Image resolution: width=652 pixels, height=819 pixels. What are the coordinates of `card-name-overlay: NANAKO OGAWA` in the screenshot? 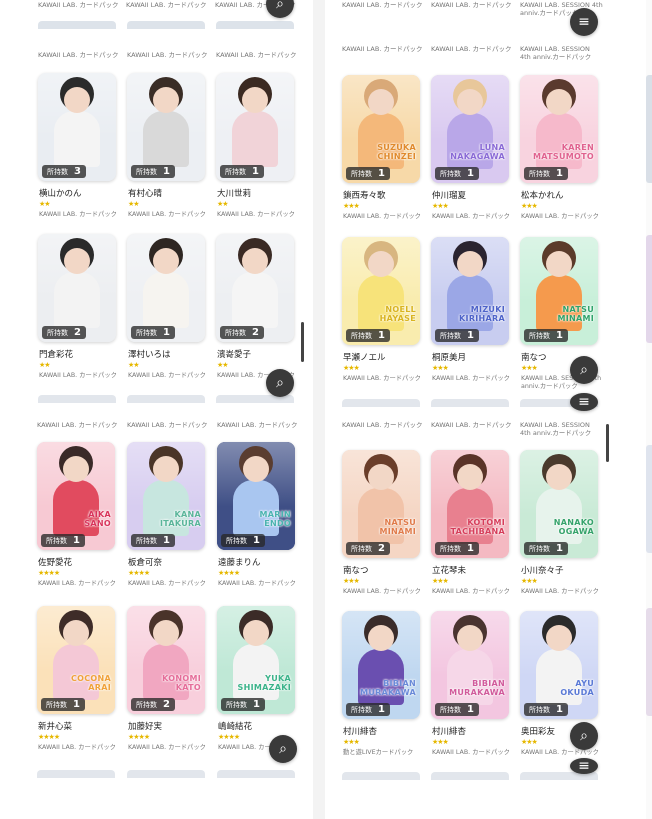 It's located at (574, 527).